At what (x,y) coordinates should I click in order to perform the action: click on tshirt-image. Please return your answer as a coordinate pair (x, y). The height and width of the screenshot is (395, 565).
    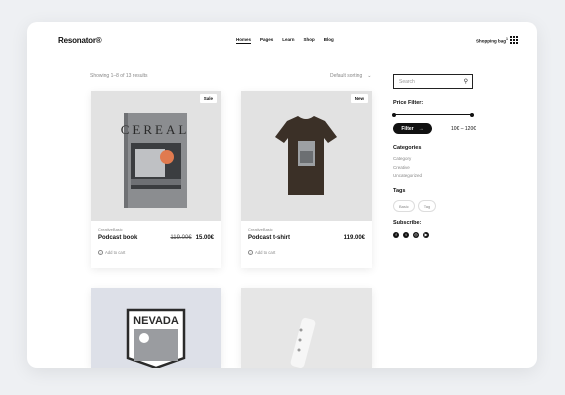
    Looking at the image, I should click on (306, 155).